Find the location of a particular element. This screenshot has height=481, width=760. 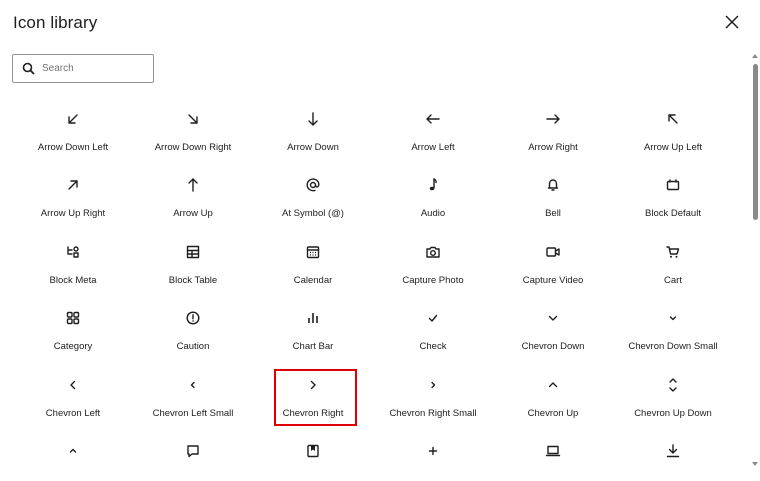

icon-option-label: Category is located at coordinates (73, 347).